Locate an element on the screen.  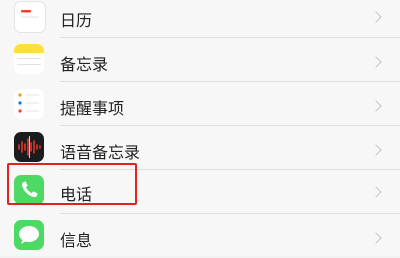
settings-row-label: 信息 is located at coordinates (76, 240).